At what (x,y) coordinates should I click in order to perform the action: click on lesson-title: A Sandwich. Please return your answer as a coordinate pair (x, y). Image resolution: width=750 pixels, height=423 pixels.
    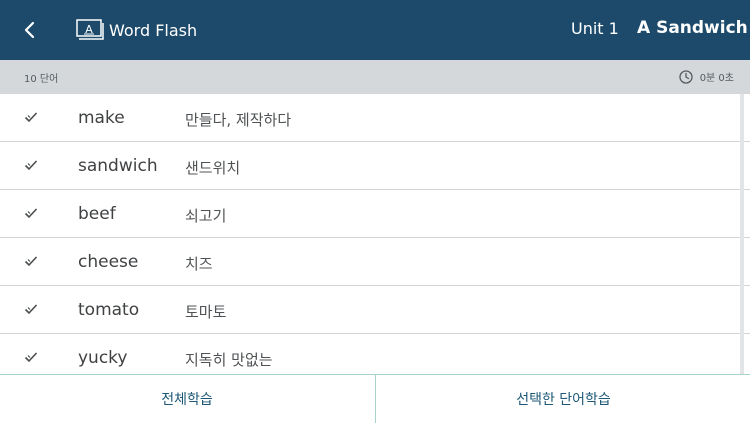
    Looking at the image, I should click on (692, 28).